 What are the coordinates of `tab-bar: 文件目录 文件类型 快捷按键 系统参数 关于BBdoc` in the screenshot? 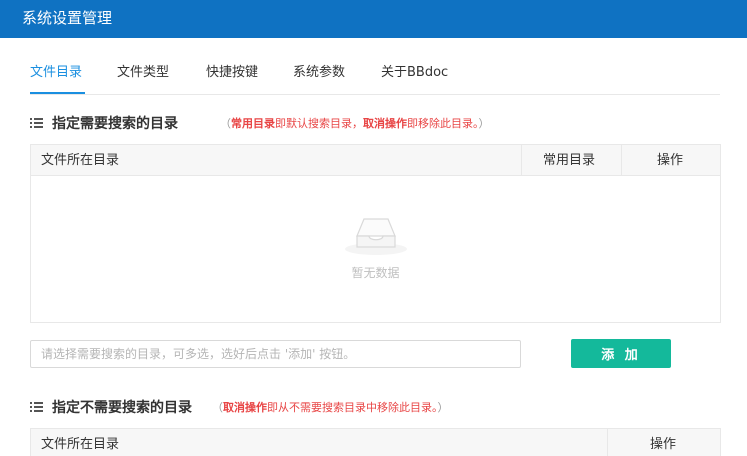 It's located at (375, 76).